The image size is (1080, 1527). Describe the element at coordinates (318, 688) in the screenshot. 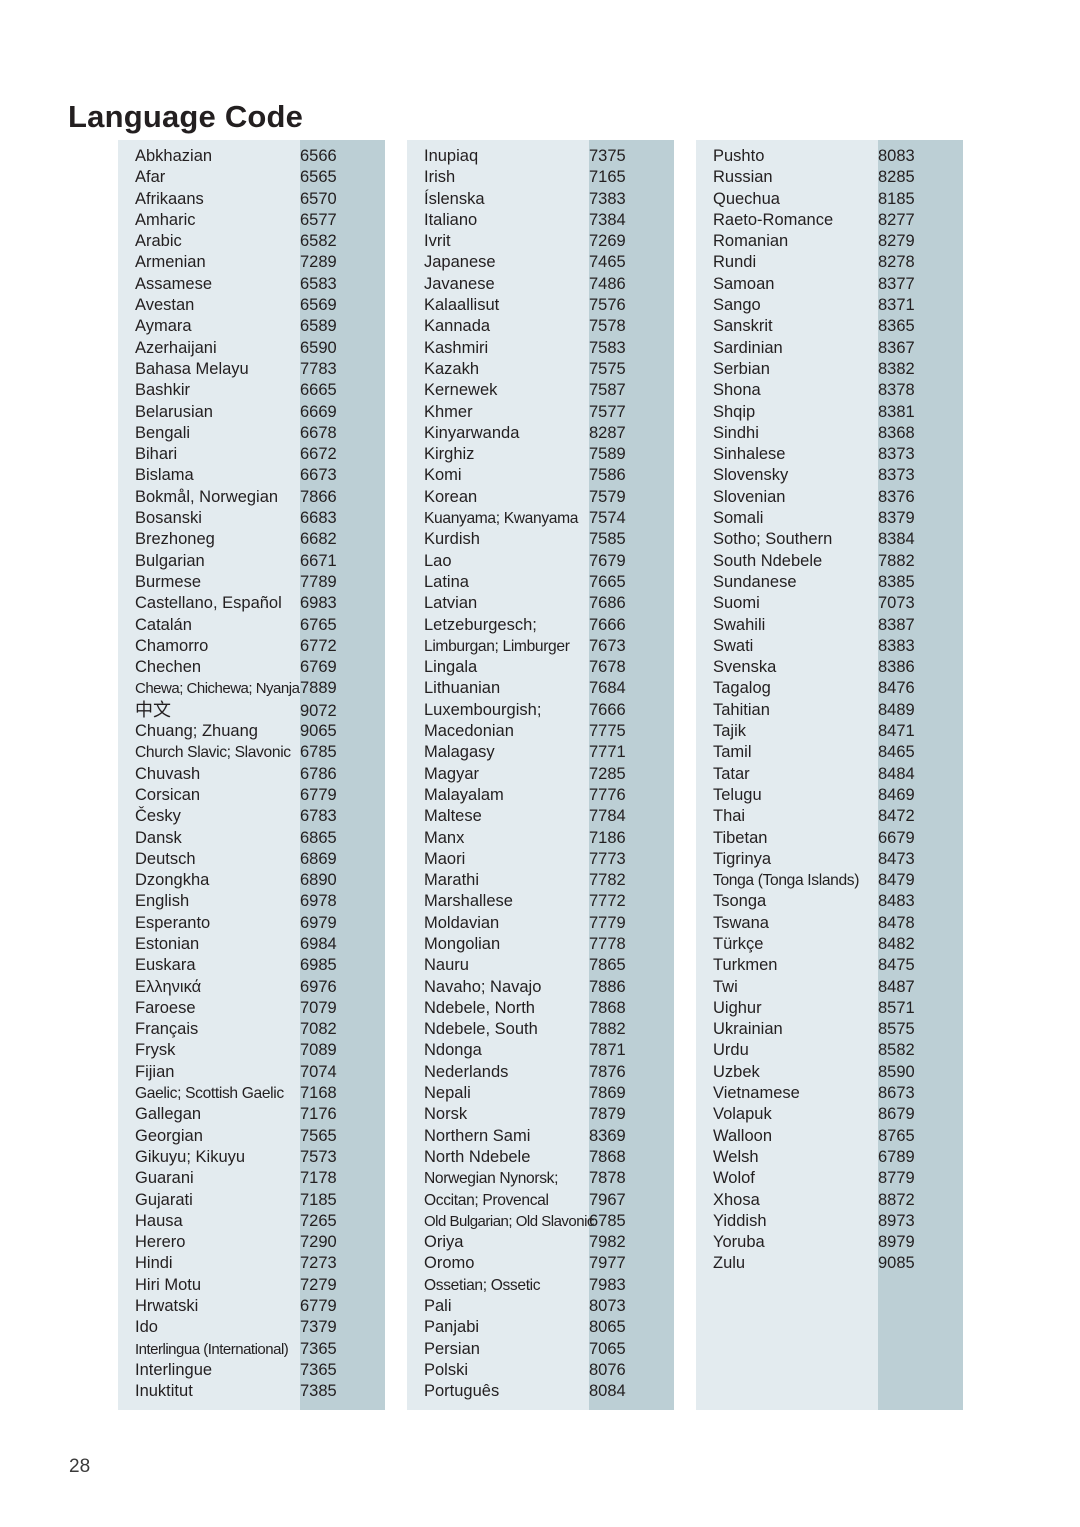

I see `language-code: 7889` at that location.